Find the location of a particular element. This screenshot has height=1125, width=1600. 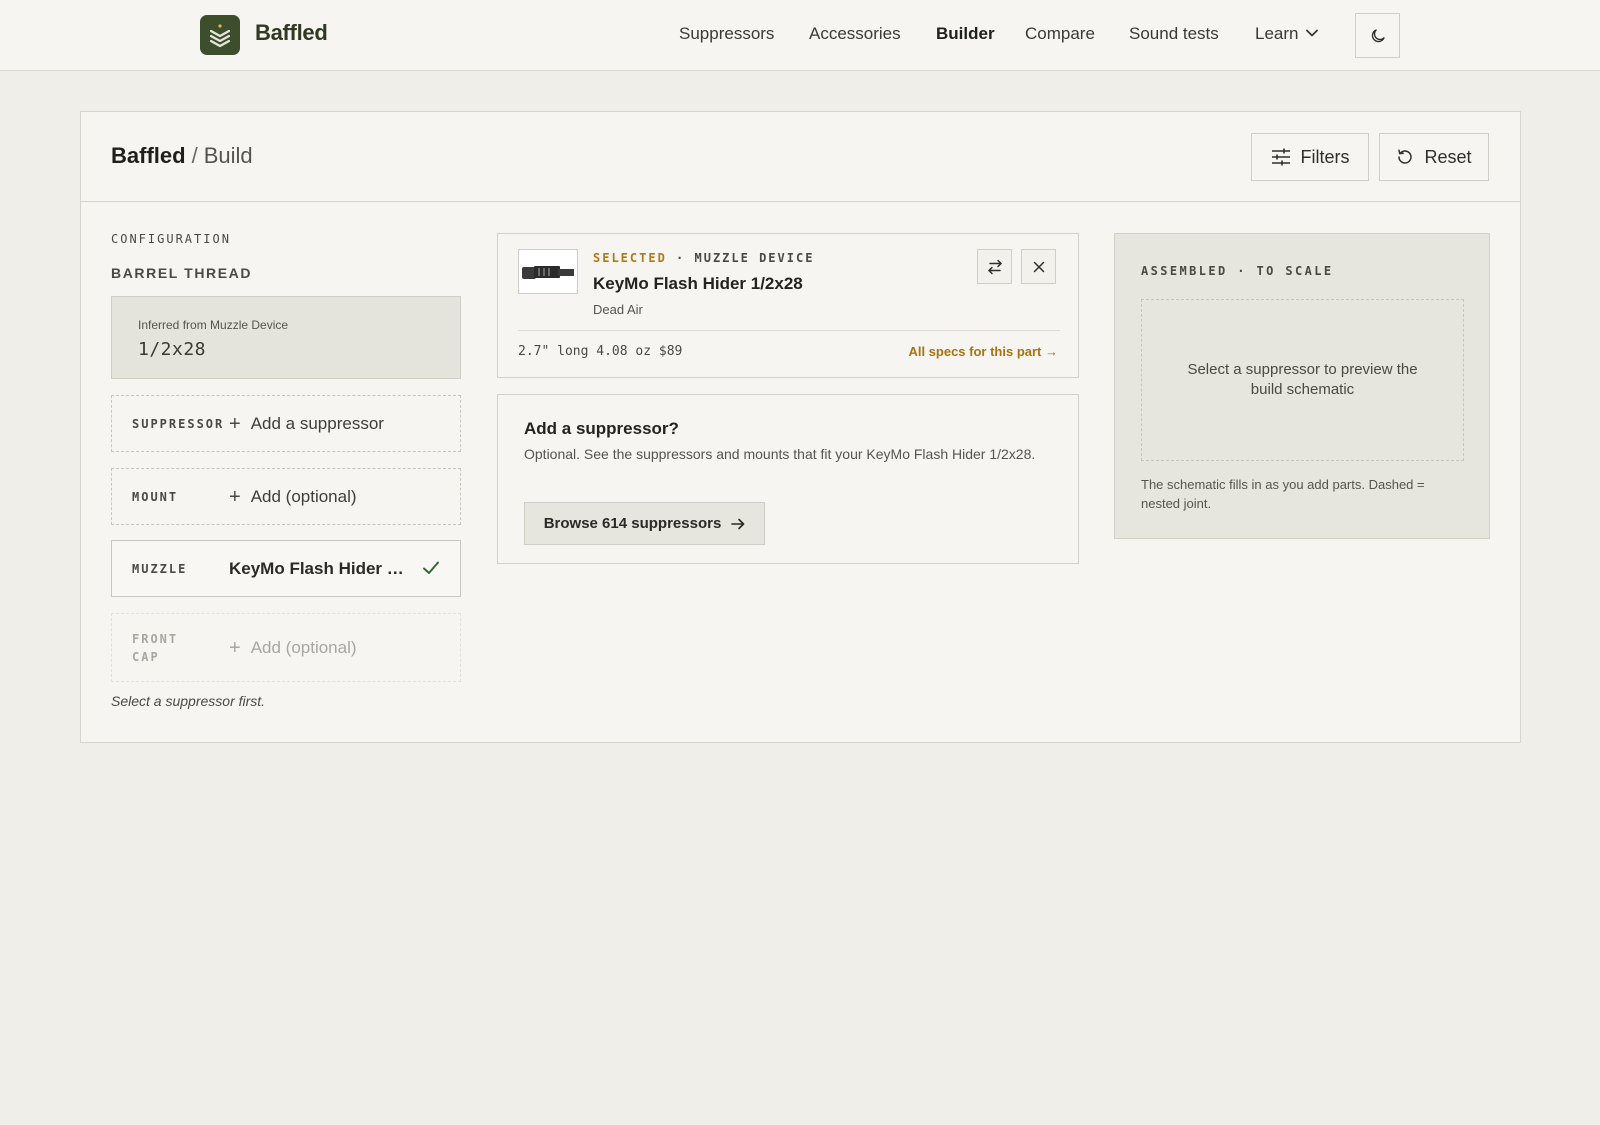

nav-item-suppressors: Suppressors is located at coordinates (726, 34).